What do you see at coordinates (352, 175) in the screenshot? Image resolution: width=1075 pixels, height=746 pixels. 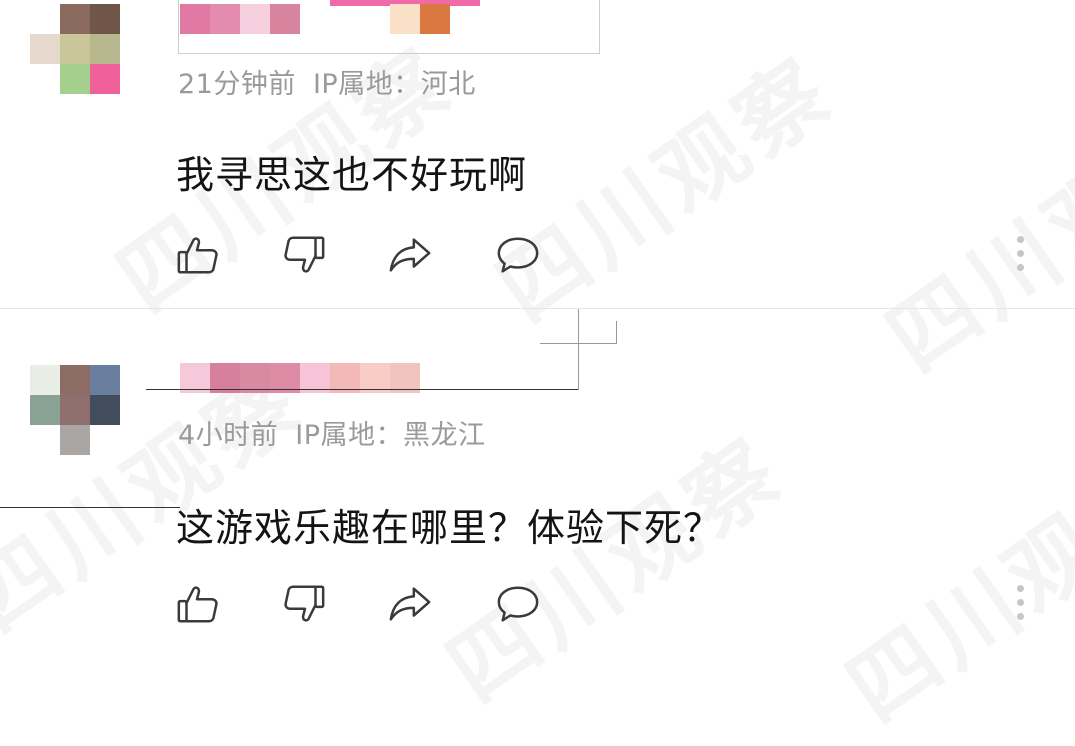 I see `comment-text: 我寻思这也不好玩啊` at bounding box center [352, 175].